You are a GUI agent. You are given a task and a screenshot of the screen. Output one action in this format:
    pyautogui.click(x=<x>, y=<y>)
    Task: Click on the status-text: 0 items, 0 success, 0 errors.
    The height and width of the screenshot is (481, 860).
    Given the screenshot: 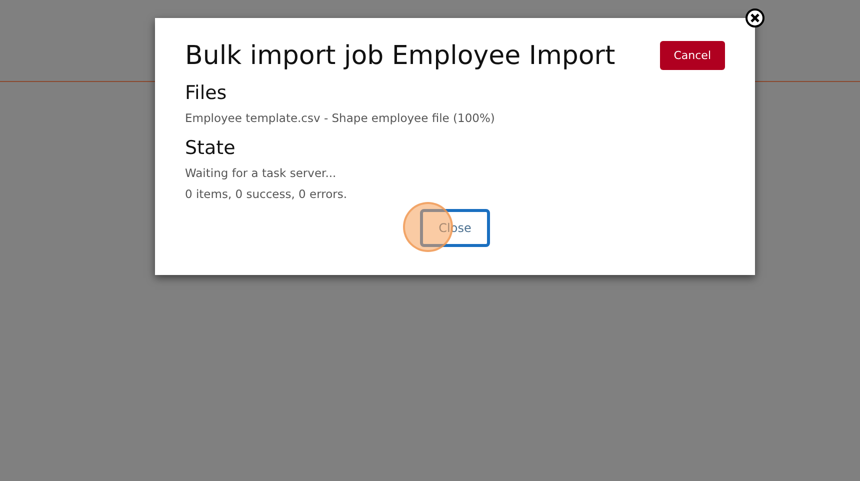 What is the action you would take?
    pyautogui.click(x=266, y=194)
    